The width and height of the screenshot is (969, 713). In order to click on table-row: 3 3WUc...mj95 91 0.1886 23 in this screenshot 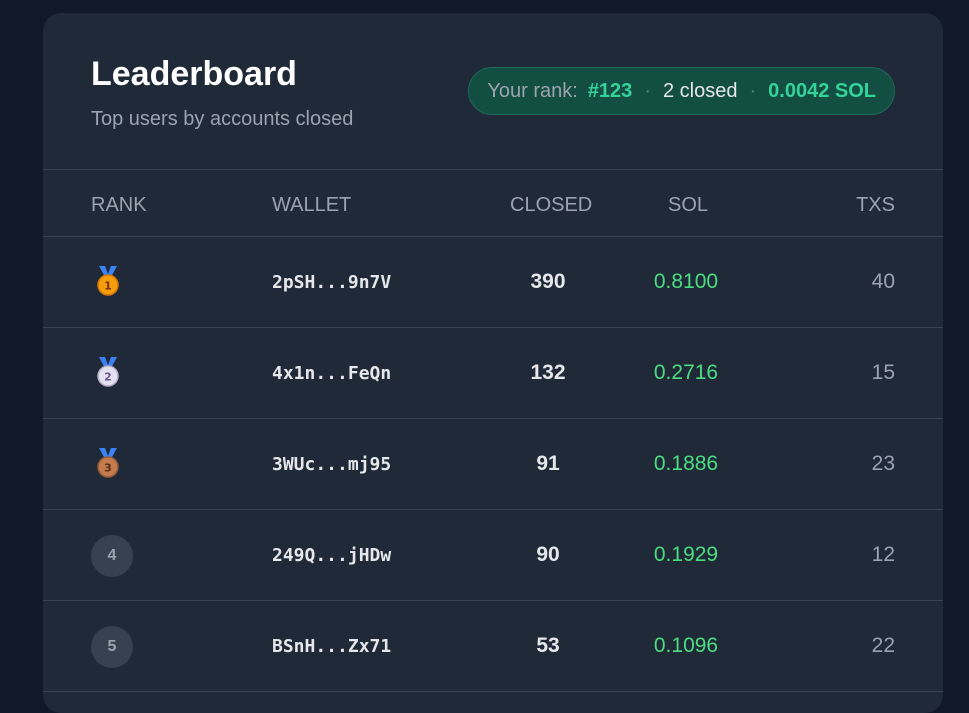, I will do `click(493, 464)`.